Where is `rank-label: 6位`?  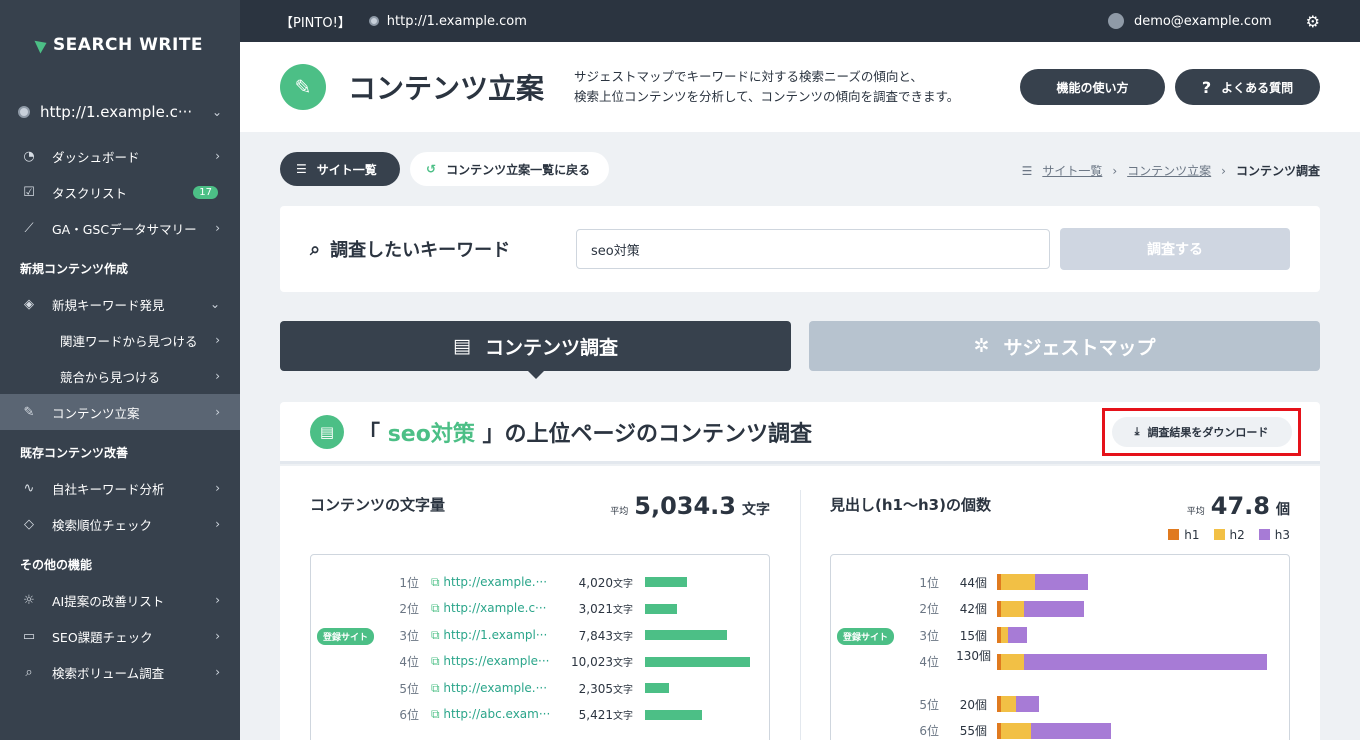 rank-label: 6位 is located at coordinates (409, 715).